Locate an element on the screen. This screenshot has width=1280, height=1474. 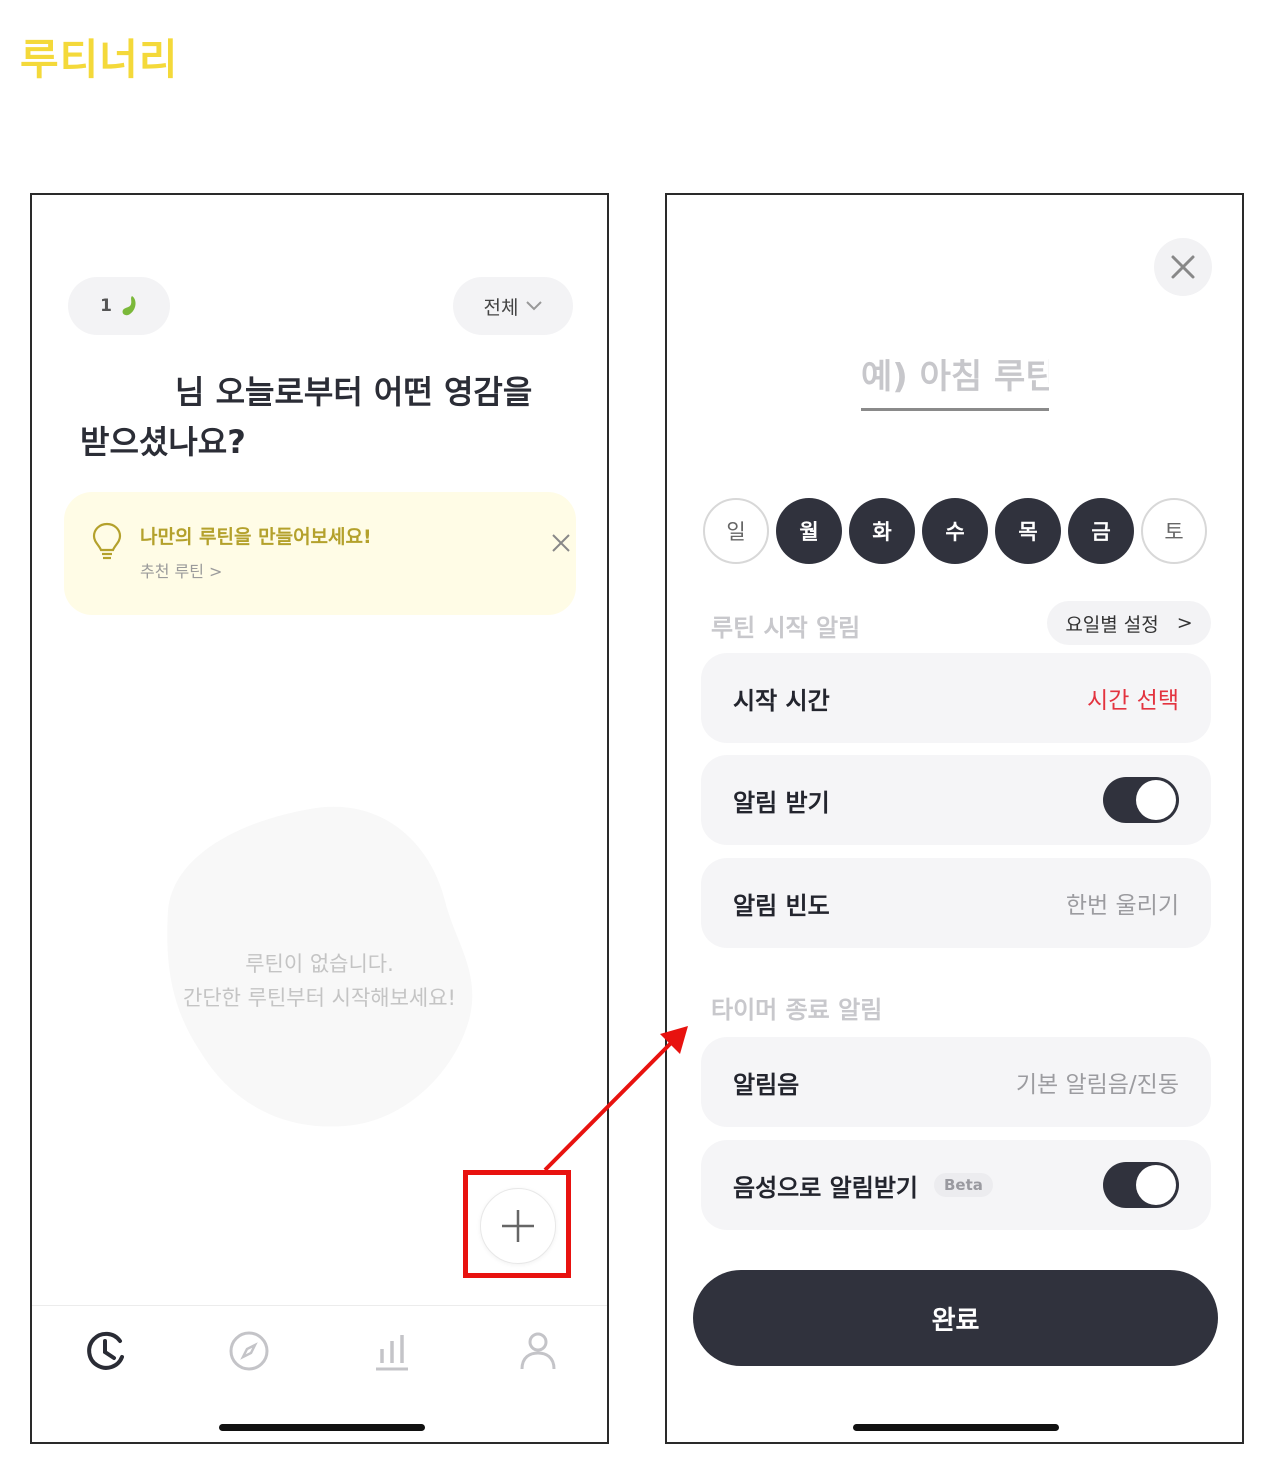
alarm-frequency-row: 알림 빈도 한번 울리기 is located at coordinates (956, 903).